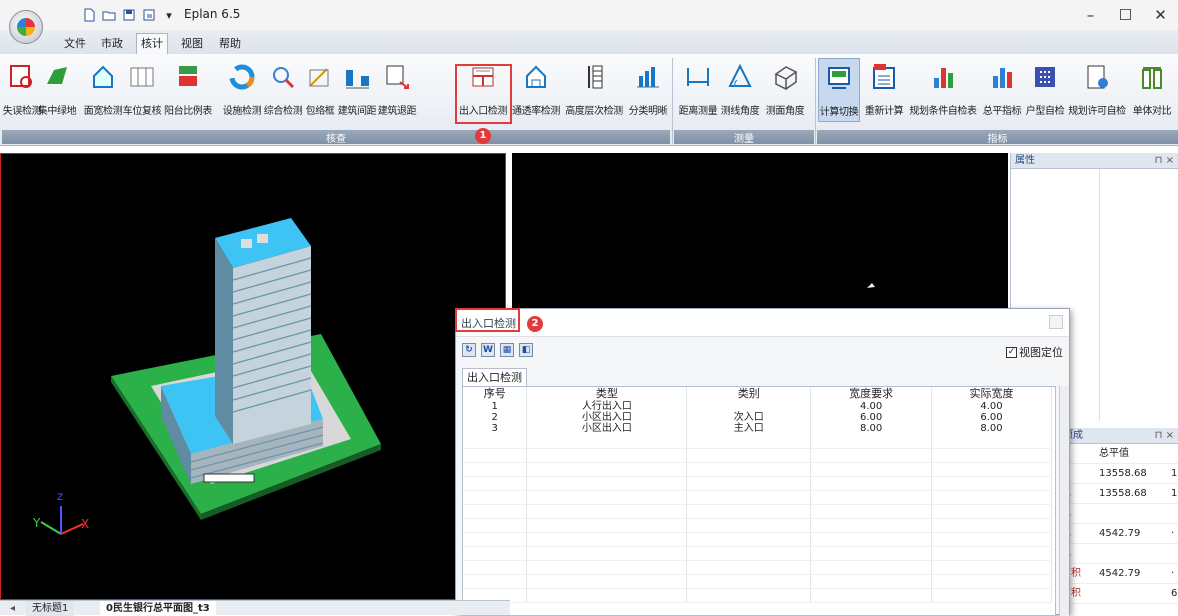 The height and width of the screenshot is (616, 1178). I want to click on calc-switch-button: 计算切换, so click(839, 90).